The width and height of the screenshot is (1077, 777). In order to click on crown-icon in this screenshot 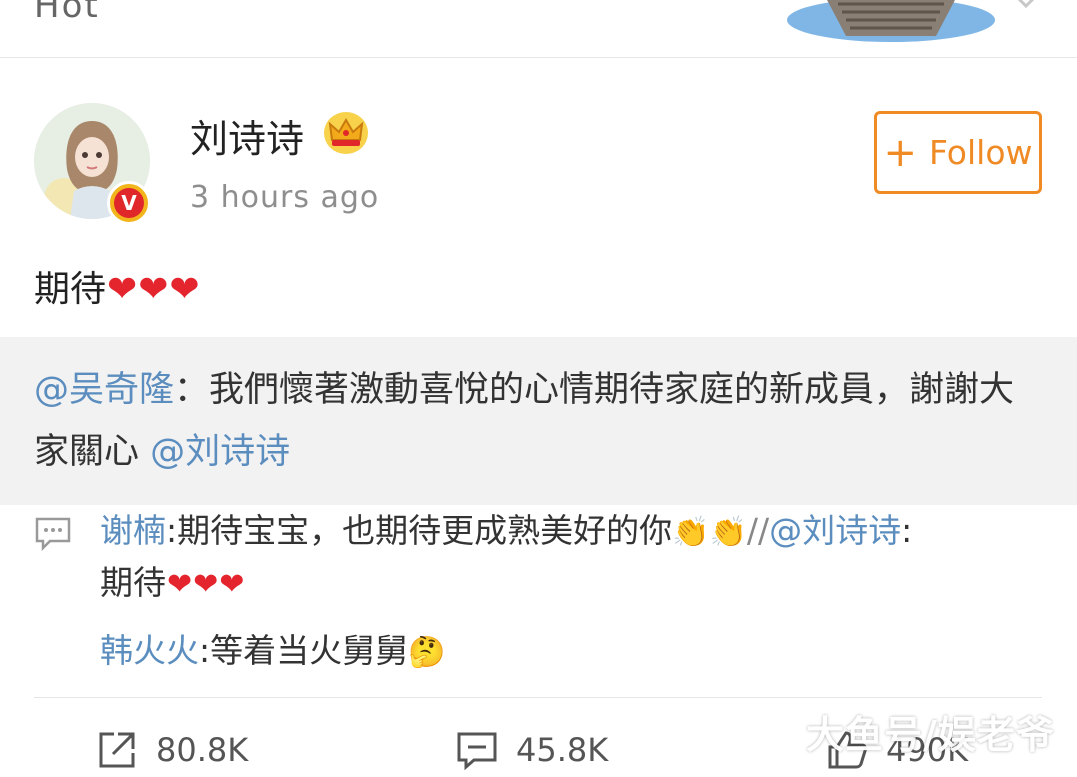, I will do `click(346, 133)`.